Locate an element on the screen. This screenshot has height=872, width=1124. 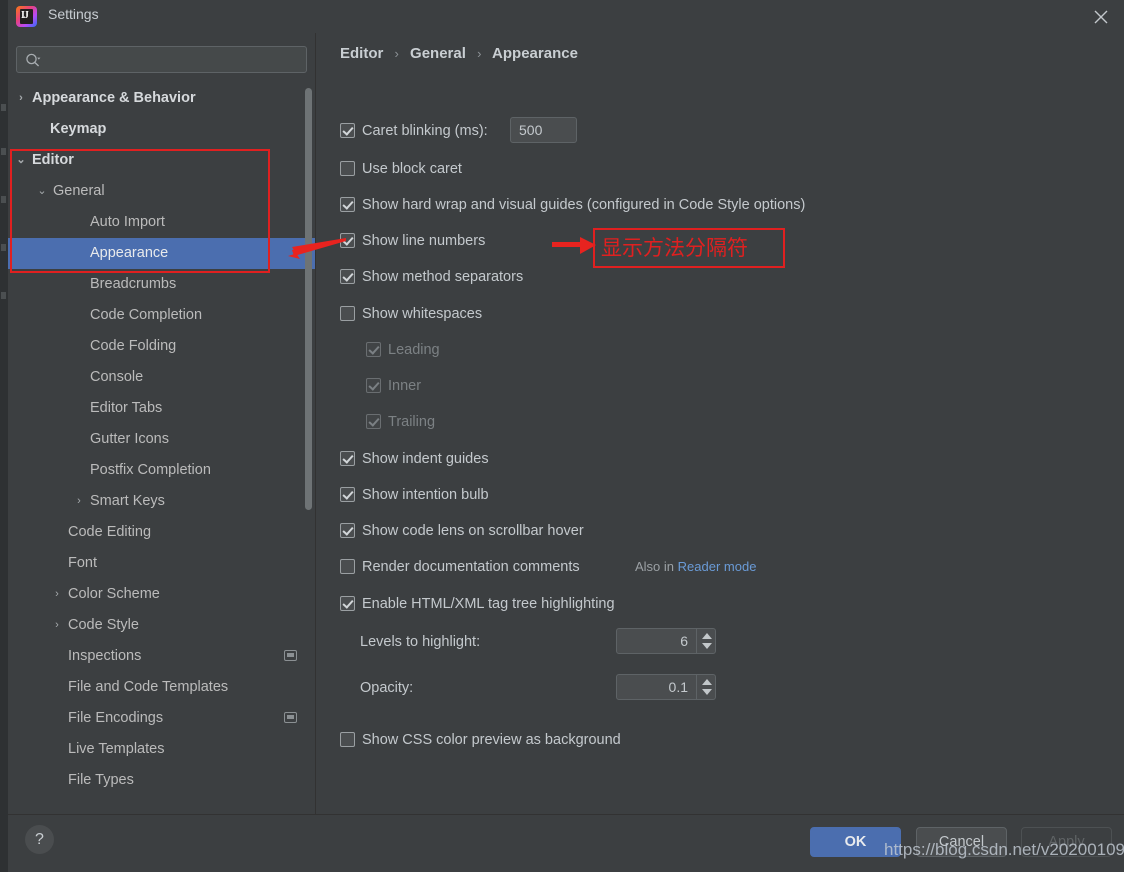
sidebar-item-label: File and Code Templates is located at coordinates (148, 687).